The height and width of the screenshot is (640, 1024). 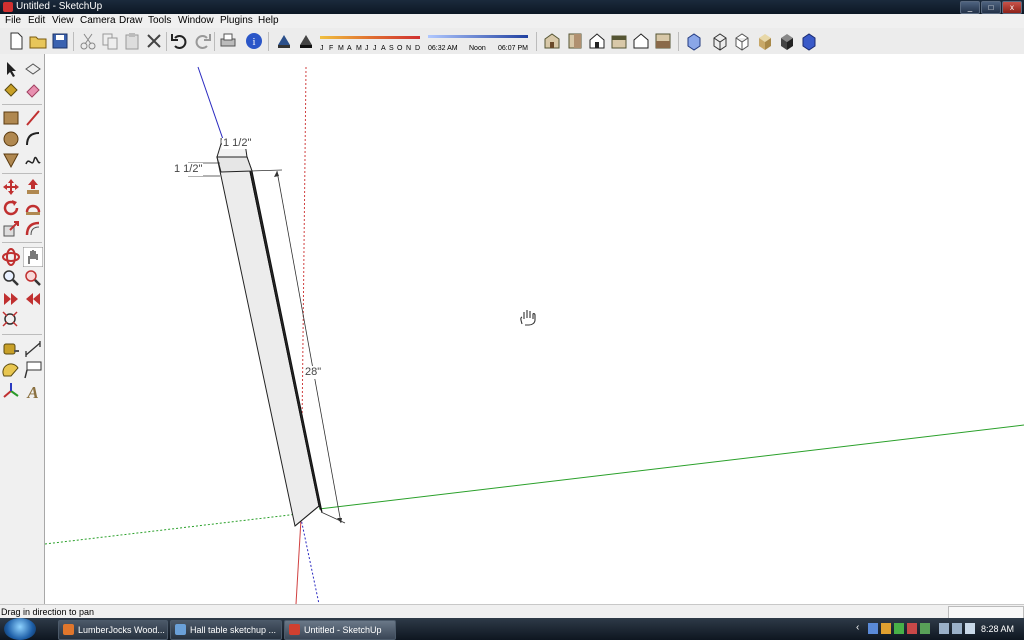 What do you see at coordinates (33, 299) in the screenshot?
I see `next-view-icon` at bounding box center [33, 299].